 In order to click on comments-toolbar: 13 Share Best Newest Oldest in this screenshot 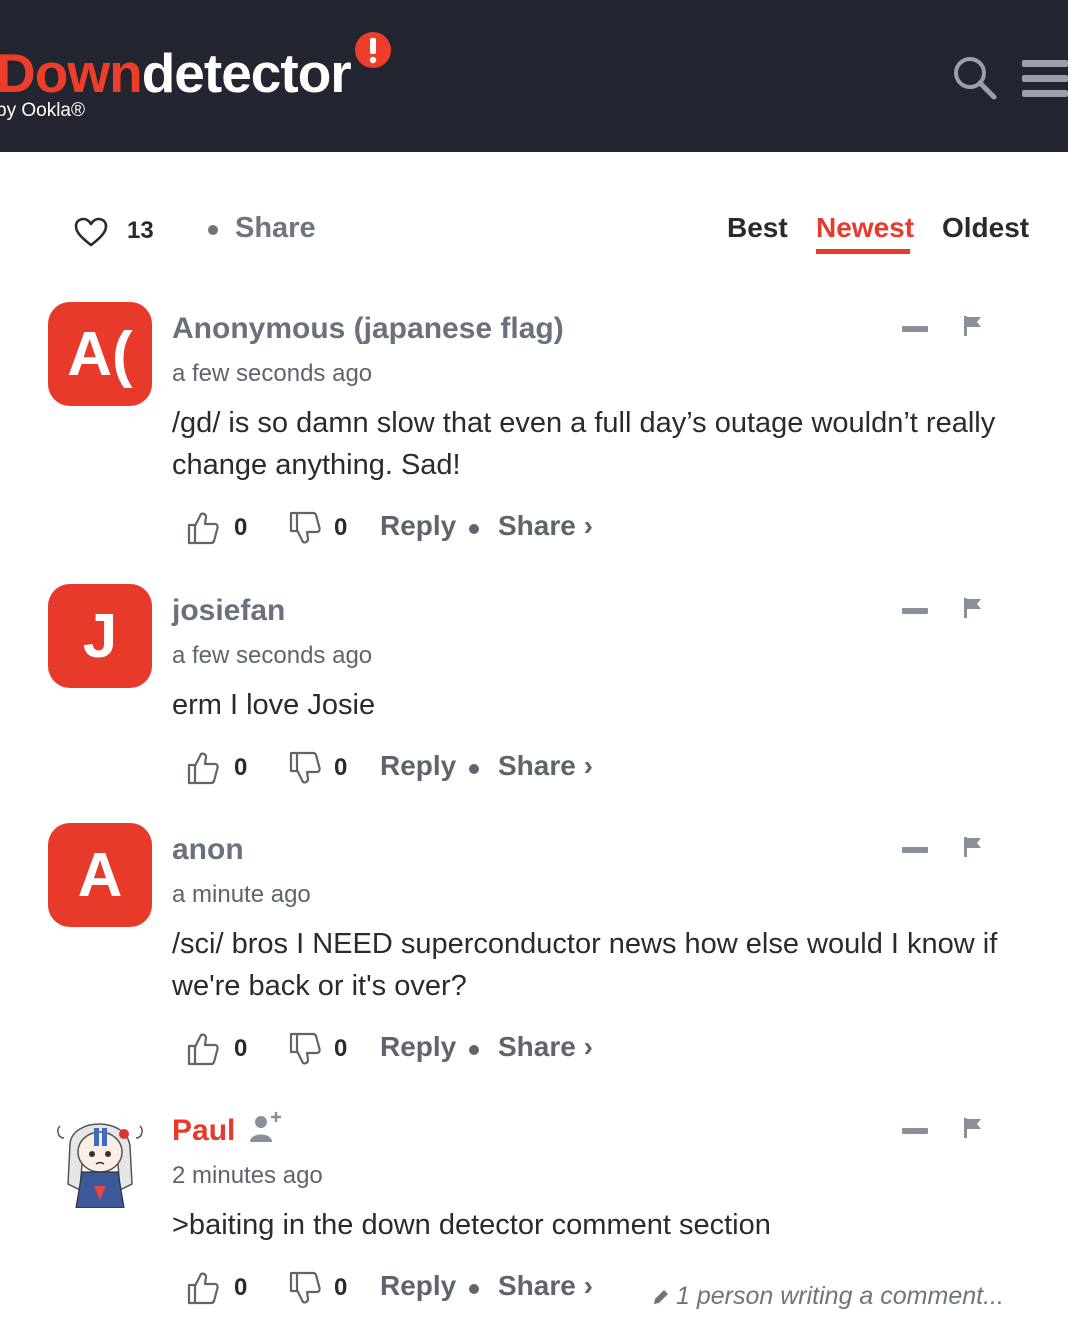, I will do `click(534, 230)`.